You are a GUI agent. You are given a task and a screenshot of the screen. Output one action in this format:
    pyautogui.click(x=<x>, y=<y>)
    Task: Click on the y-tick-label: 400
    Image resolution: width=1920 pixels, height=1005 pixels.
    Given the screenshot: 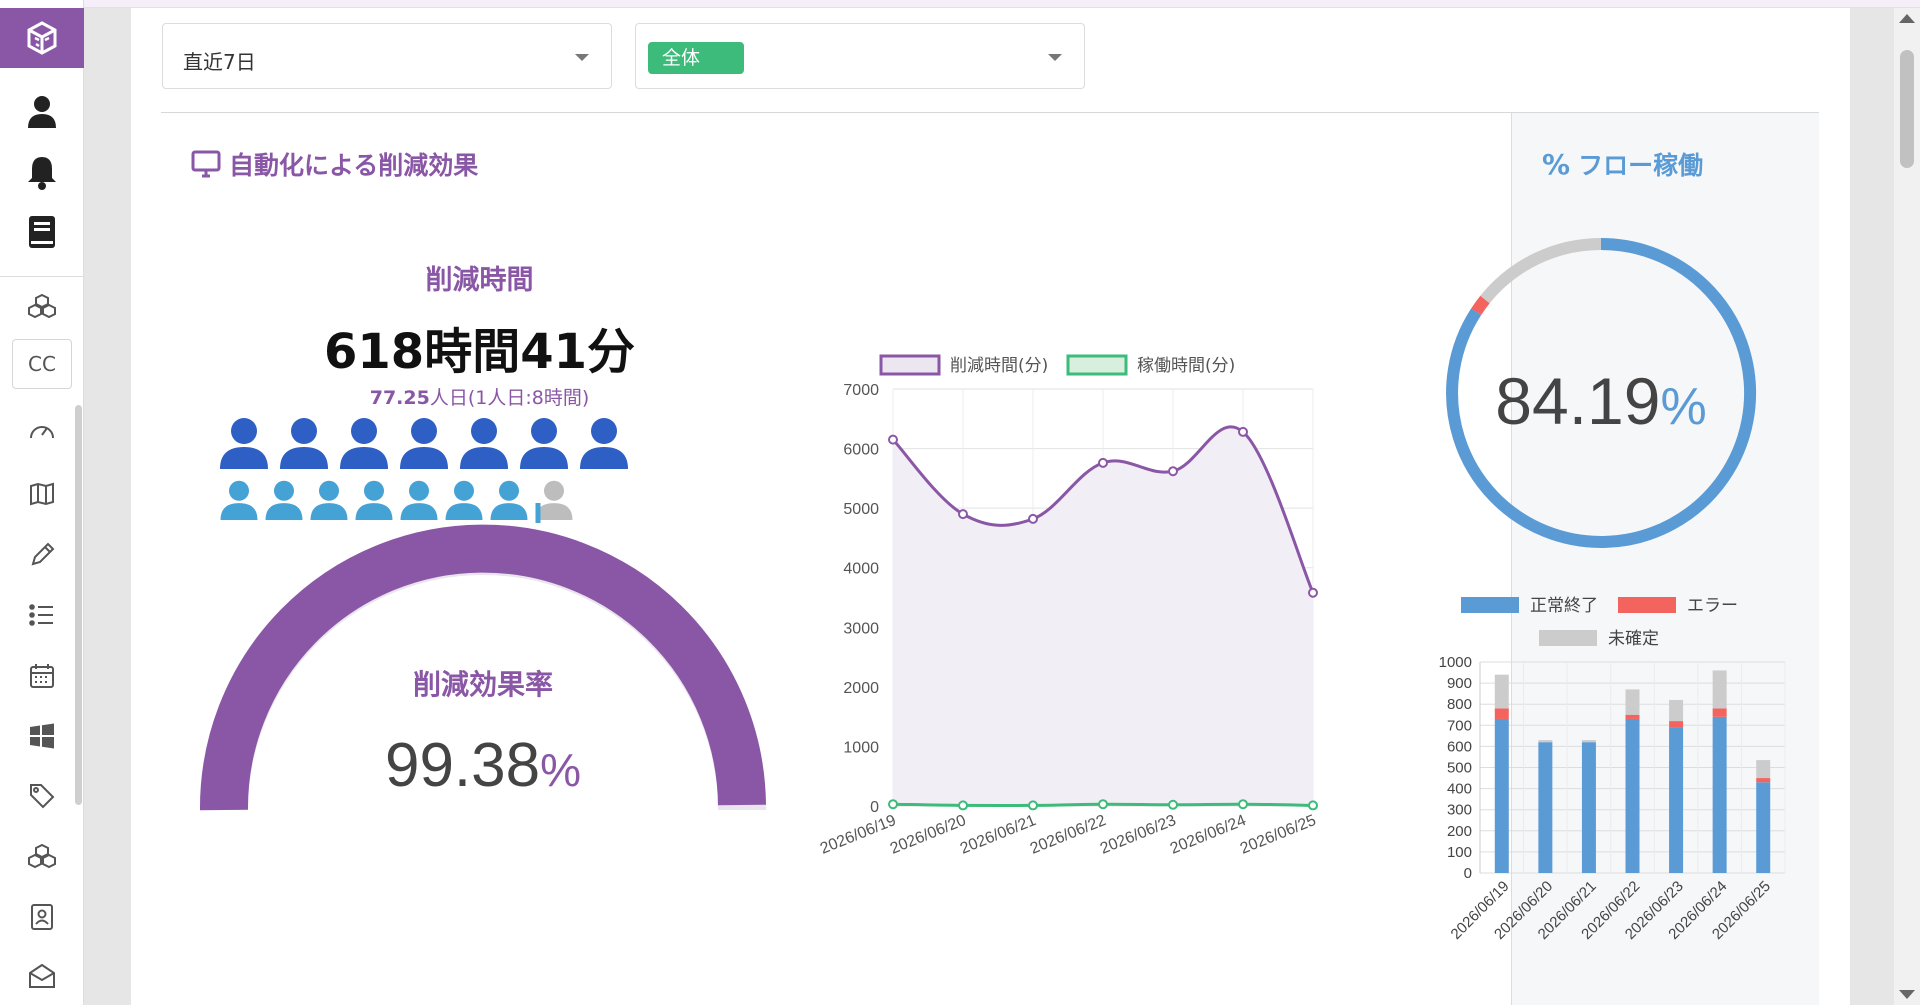 What is the action you would take?
    pyautogui.click(x=1459, y=789)
    